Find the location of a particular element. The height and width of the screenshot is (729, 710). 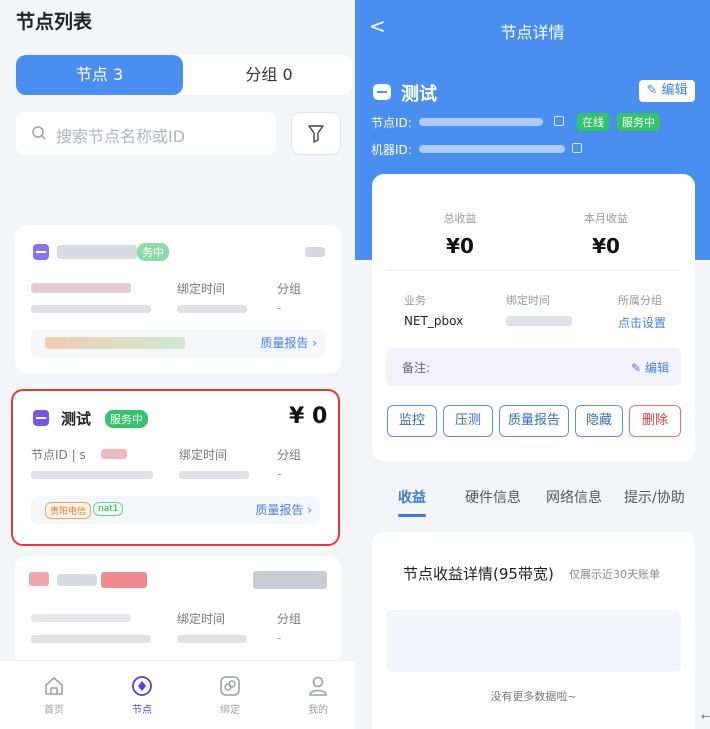

detail-tabs: 收益 硬件信息 网络信息 提示/协助 is located at coordinates (532, 500).